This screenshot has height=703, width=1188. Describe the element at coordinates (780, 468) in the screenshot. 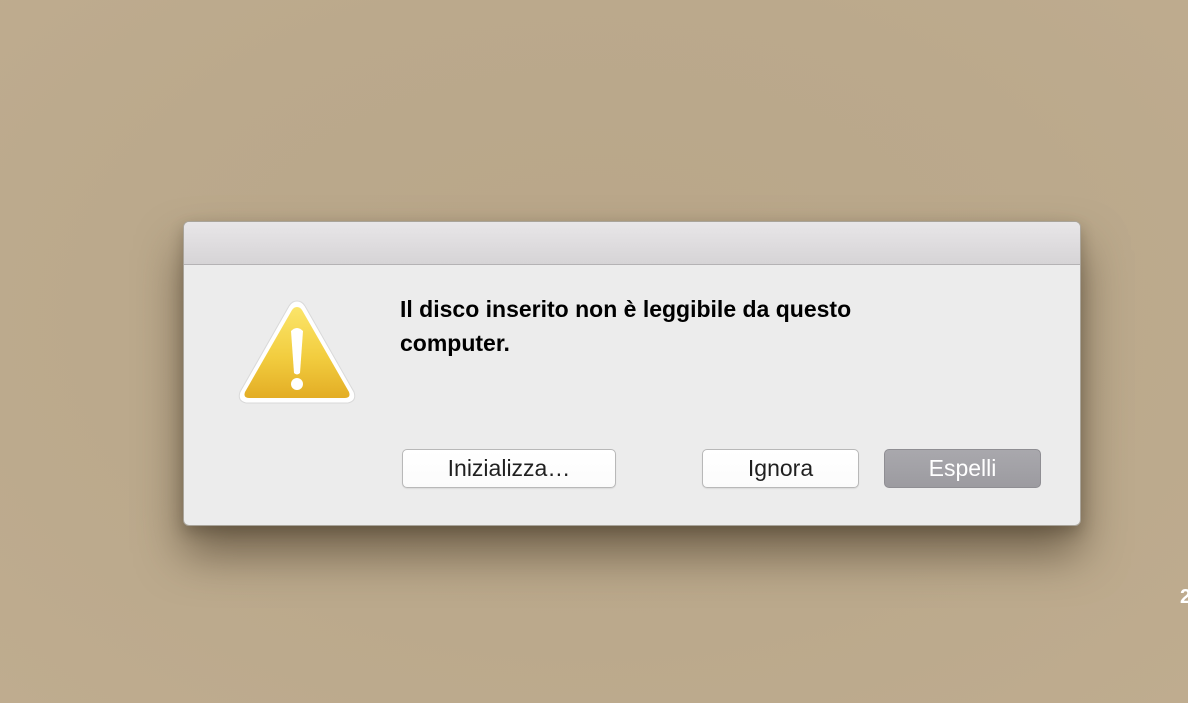

I see `ignore-button: Ignora` at that location.